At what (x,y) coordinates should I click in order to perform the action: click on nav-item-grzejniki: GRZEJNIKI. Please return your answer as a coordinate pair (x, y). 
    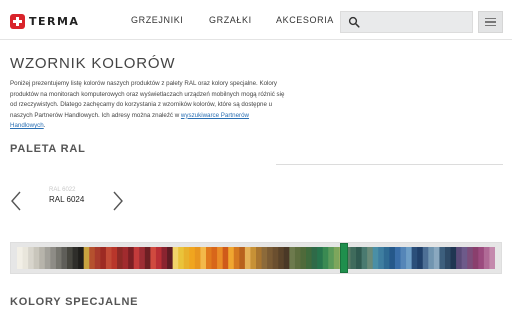
    Looking at the image, I should click on (157, 20).